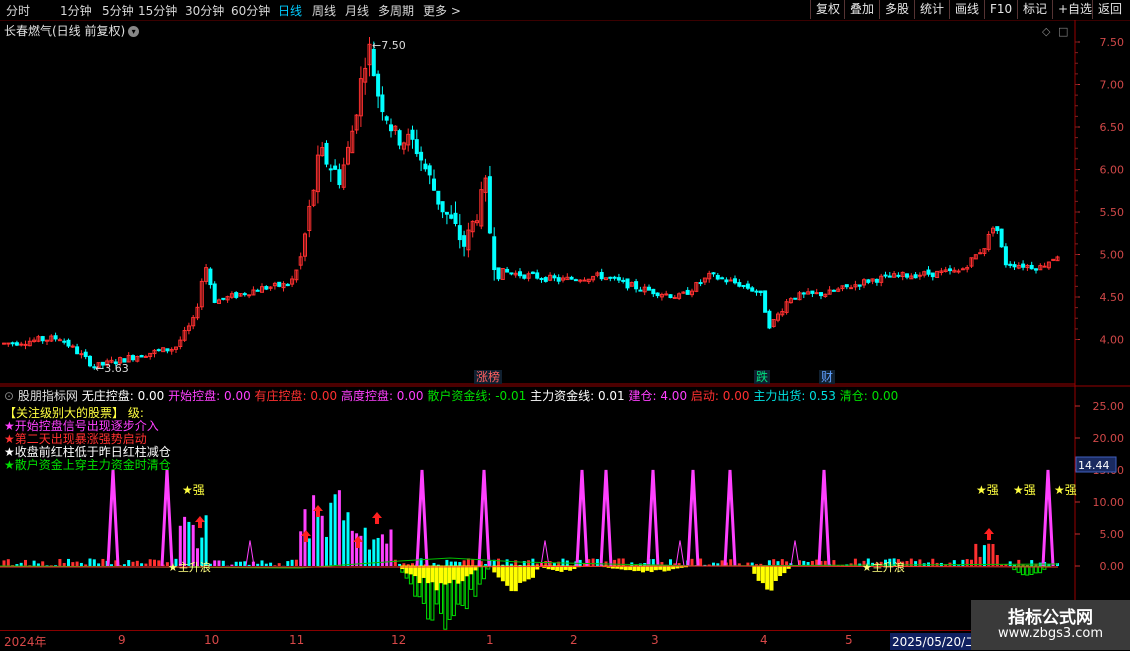 The image size is (1130, 651). What do you see at coordinates (48, 396) in the screenshot?
I see `indicator-name: 股朋指标网` at bounding box center [48, 396].